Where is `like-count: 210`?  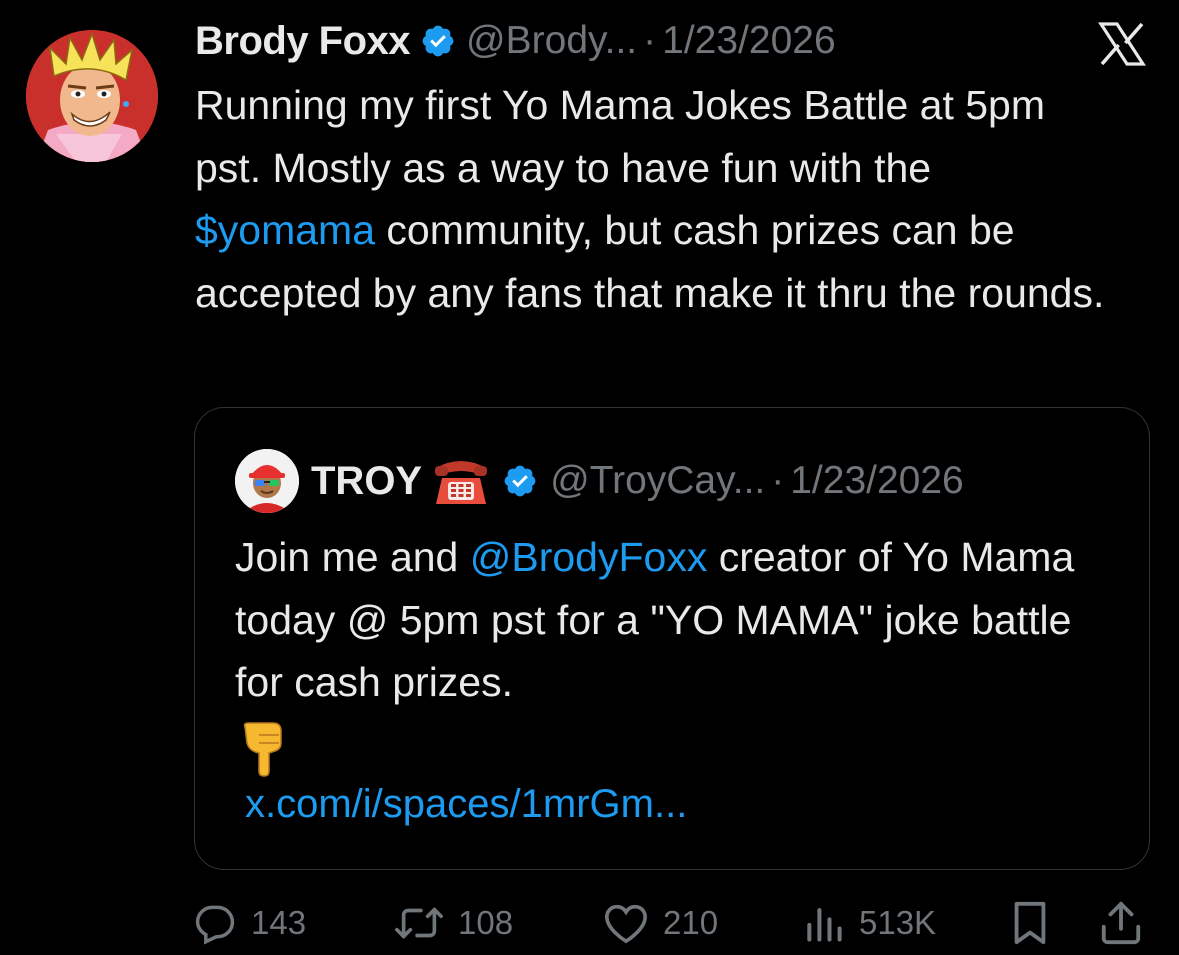
like-count: 210 is located at coordinates (691, 922).